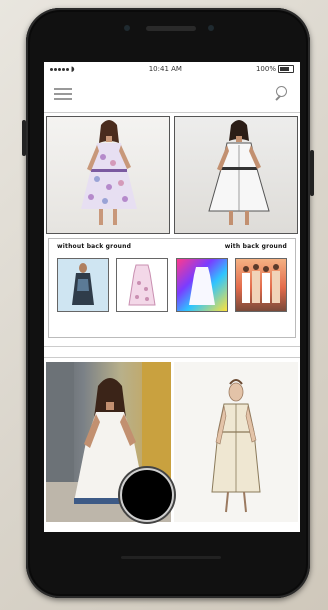 This screenshot has width=328, height=610. Describe the element at coordinates (282, 94) in the screenshot. I see `search-icon` at that location.